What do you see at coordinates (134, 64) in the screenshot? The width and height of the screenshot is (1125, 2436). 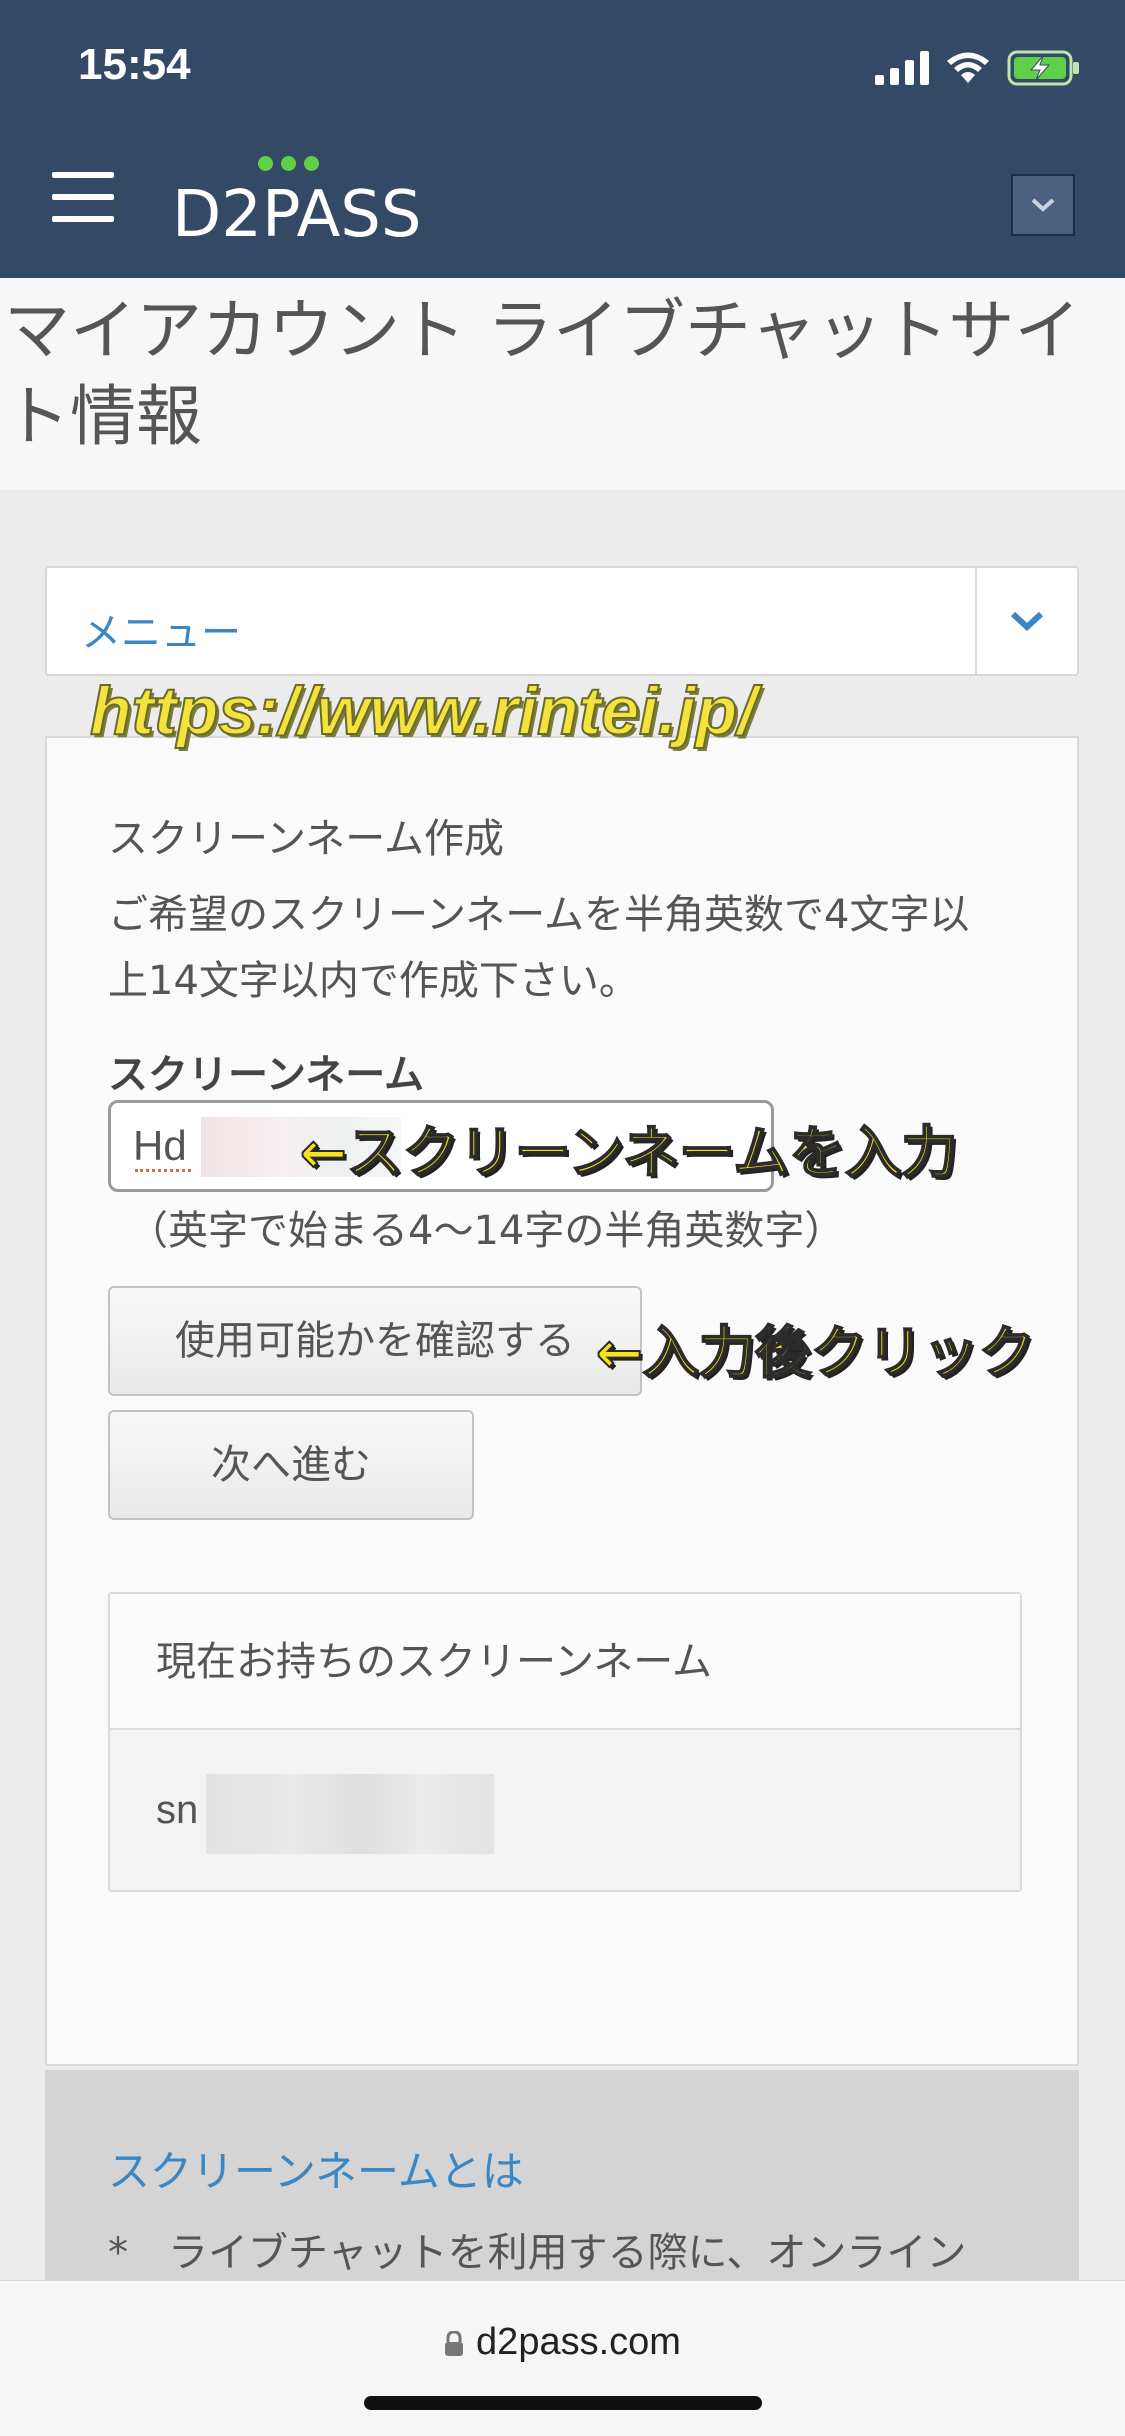 I see `status-time: 15:54` at bounding box center [134, 64].